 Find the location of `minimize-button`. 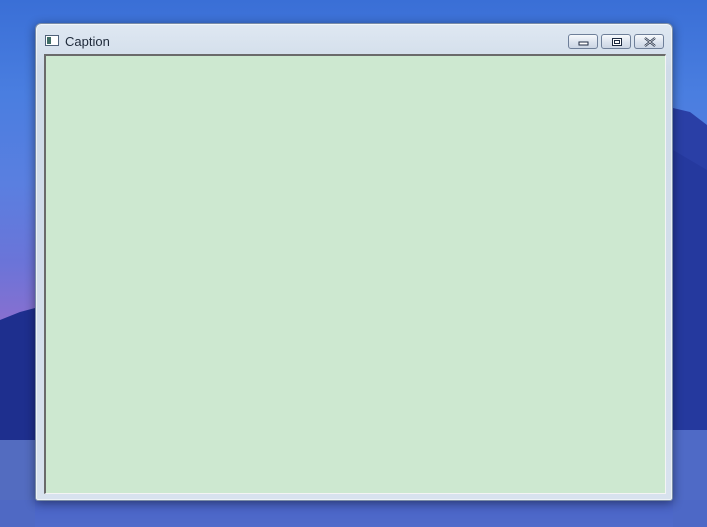

minimize-button is located at coordinates (583, 41).